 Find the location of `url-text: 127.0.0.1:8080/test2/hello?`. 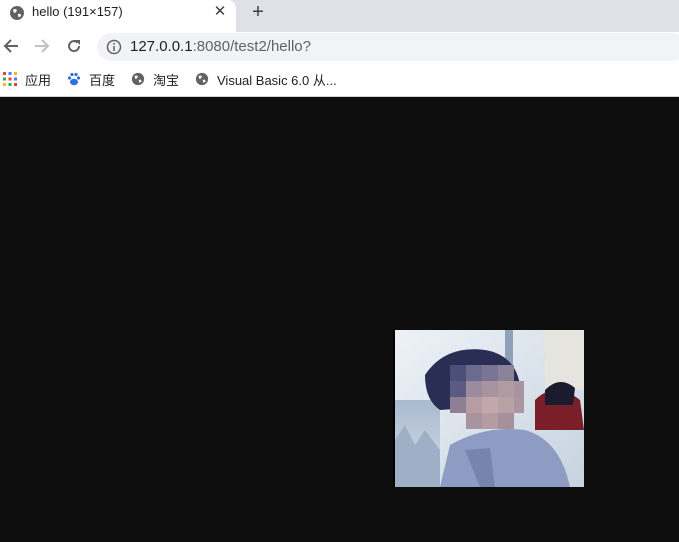

url-text: 127.0.0.1:8080/test2/hello? is located at coordinates (220, 46).